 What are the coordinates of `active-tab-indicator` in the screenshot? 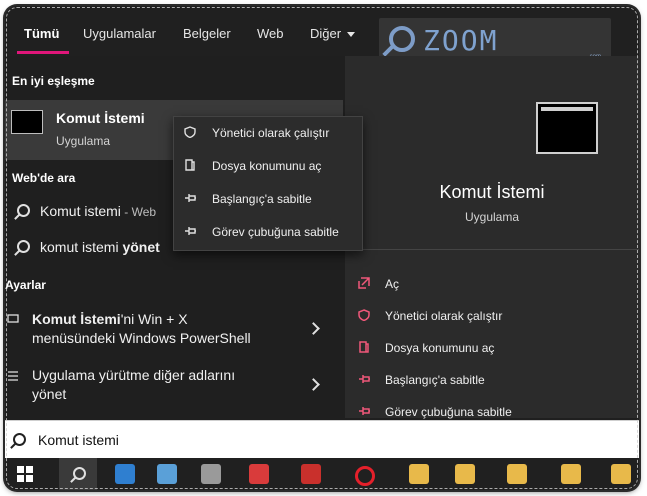 It's located at (43, 52).